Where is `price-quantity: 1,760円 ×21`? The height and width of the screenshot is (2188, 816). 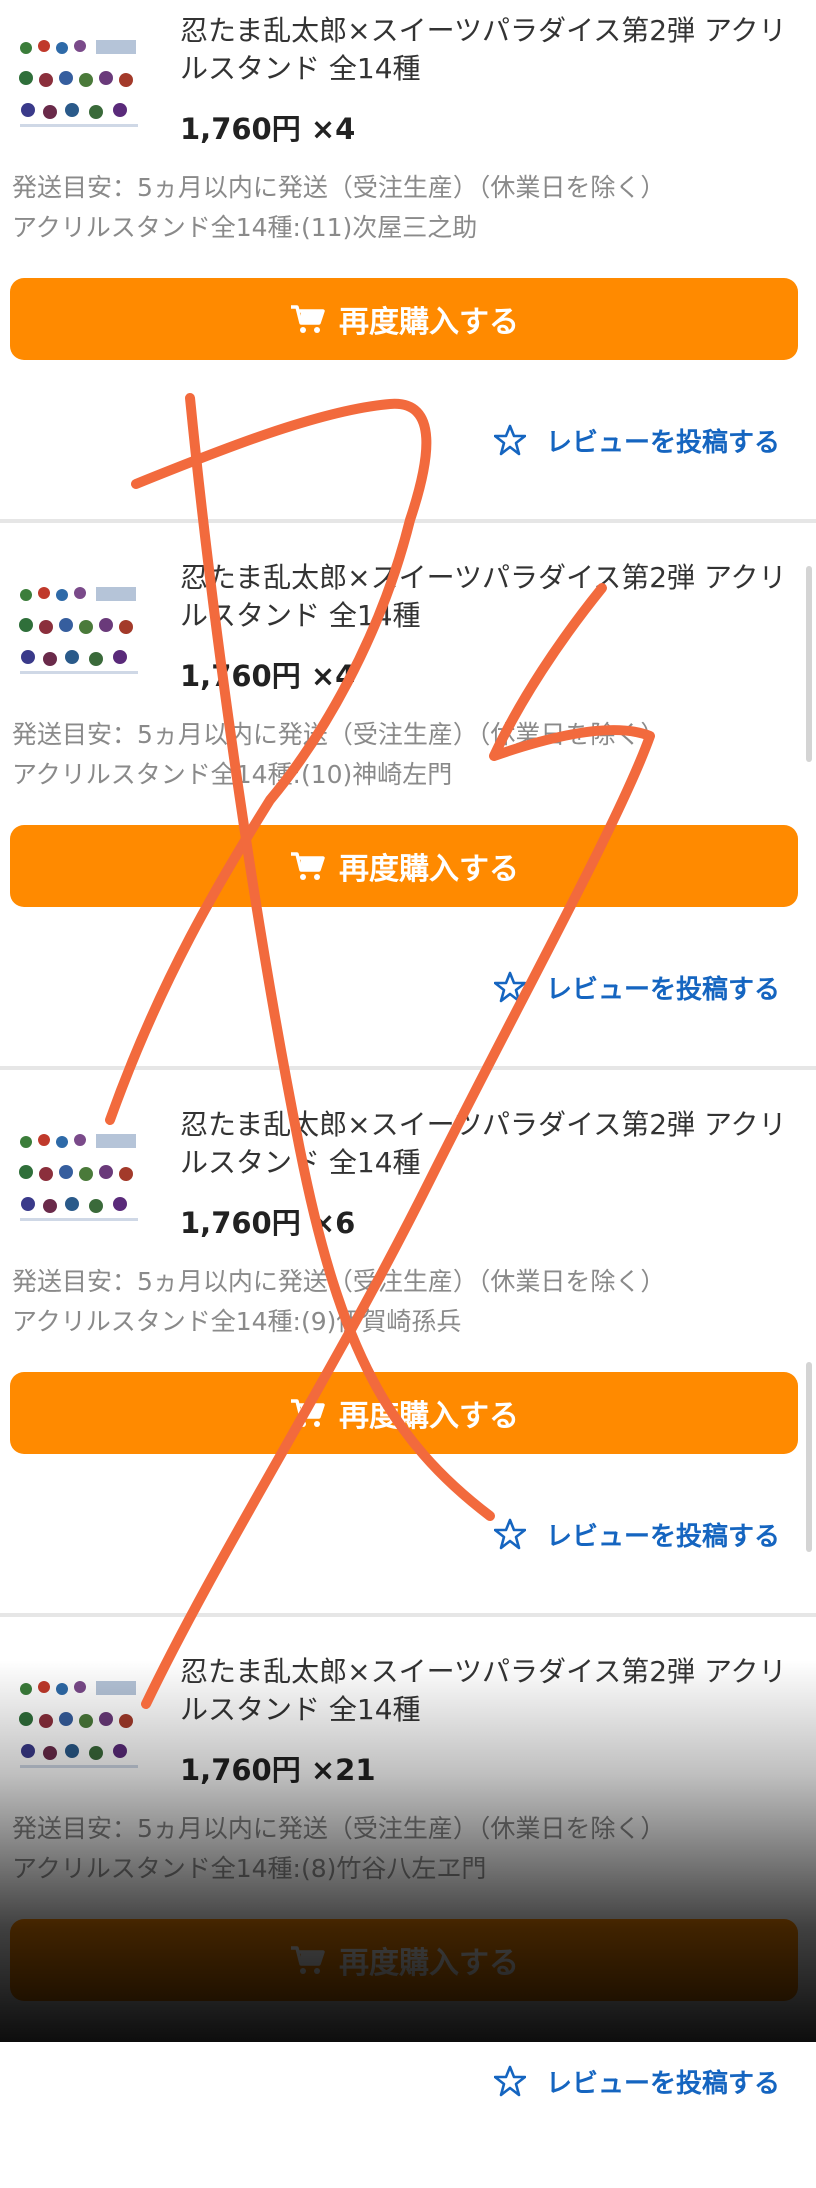
price-quantity: 1,760円 ×21 is located at coordinates (278, 1768).